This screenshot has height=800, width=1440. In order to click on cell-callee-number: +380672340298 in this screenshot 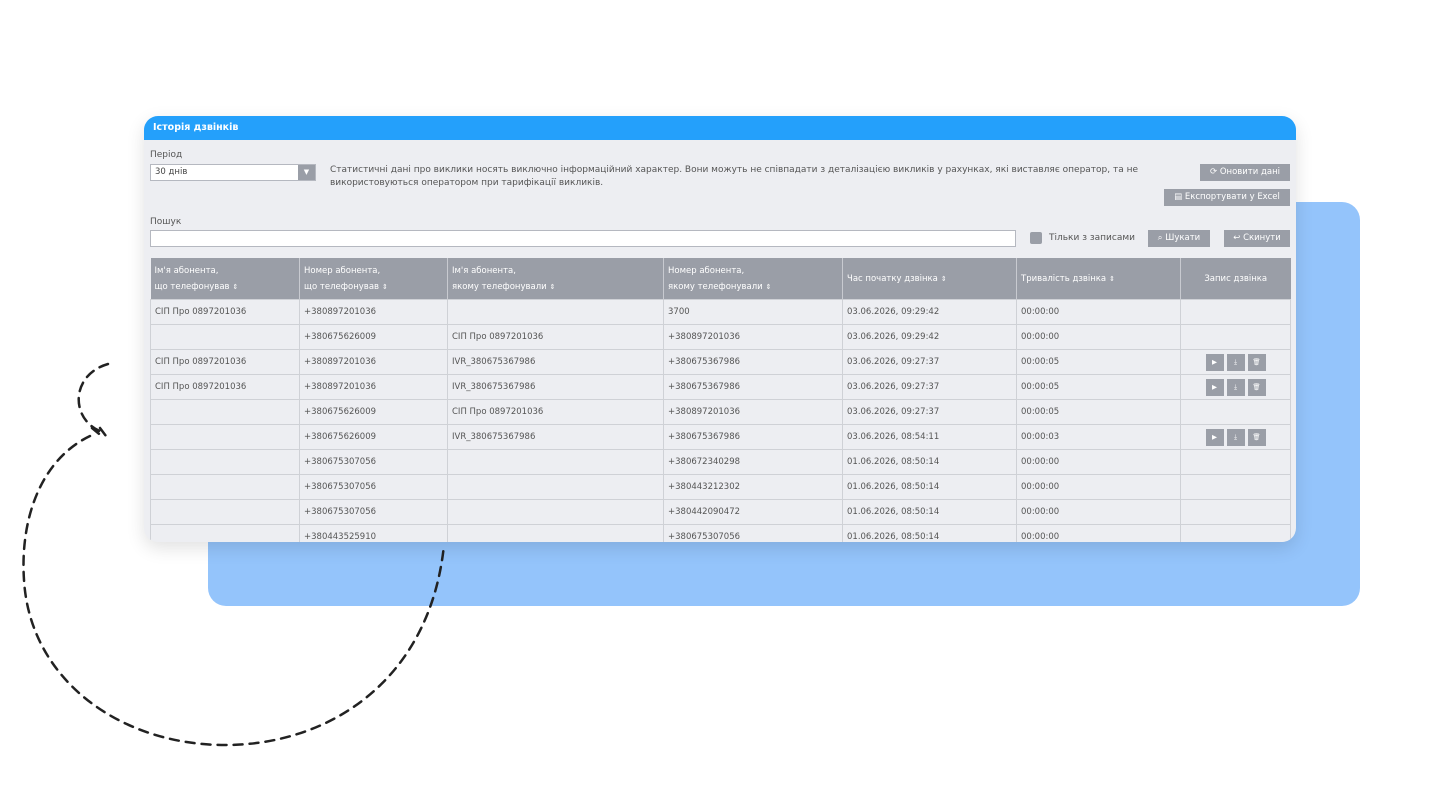, I will do `click(753, 462)`.